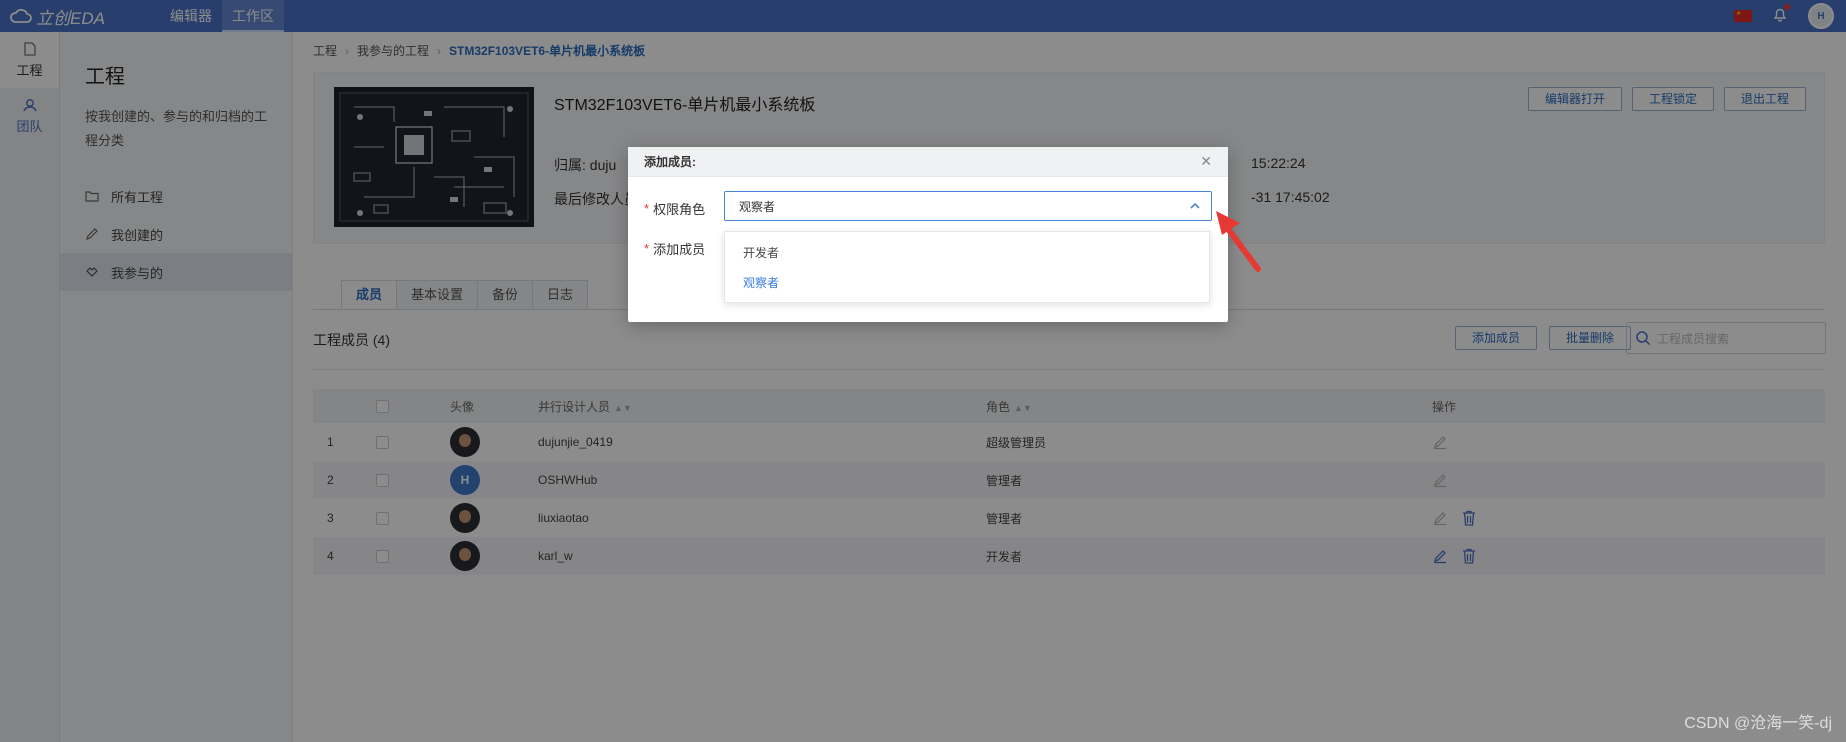 This screenshot has height=742, width=1846. Describe the element at coordinates (1209, 406) in the screenshot. I see `col-role: 角色 ▲▼` at that location.